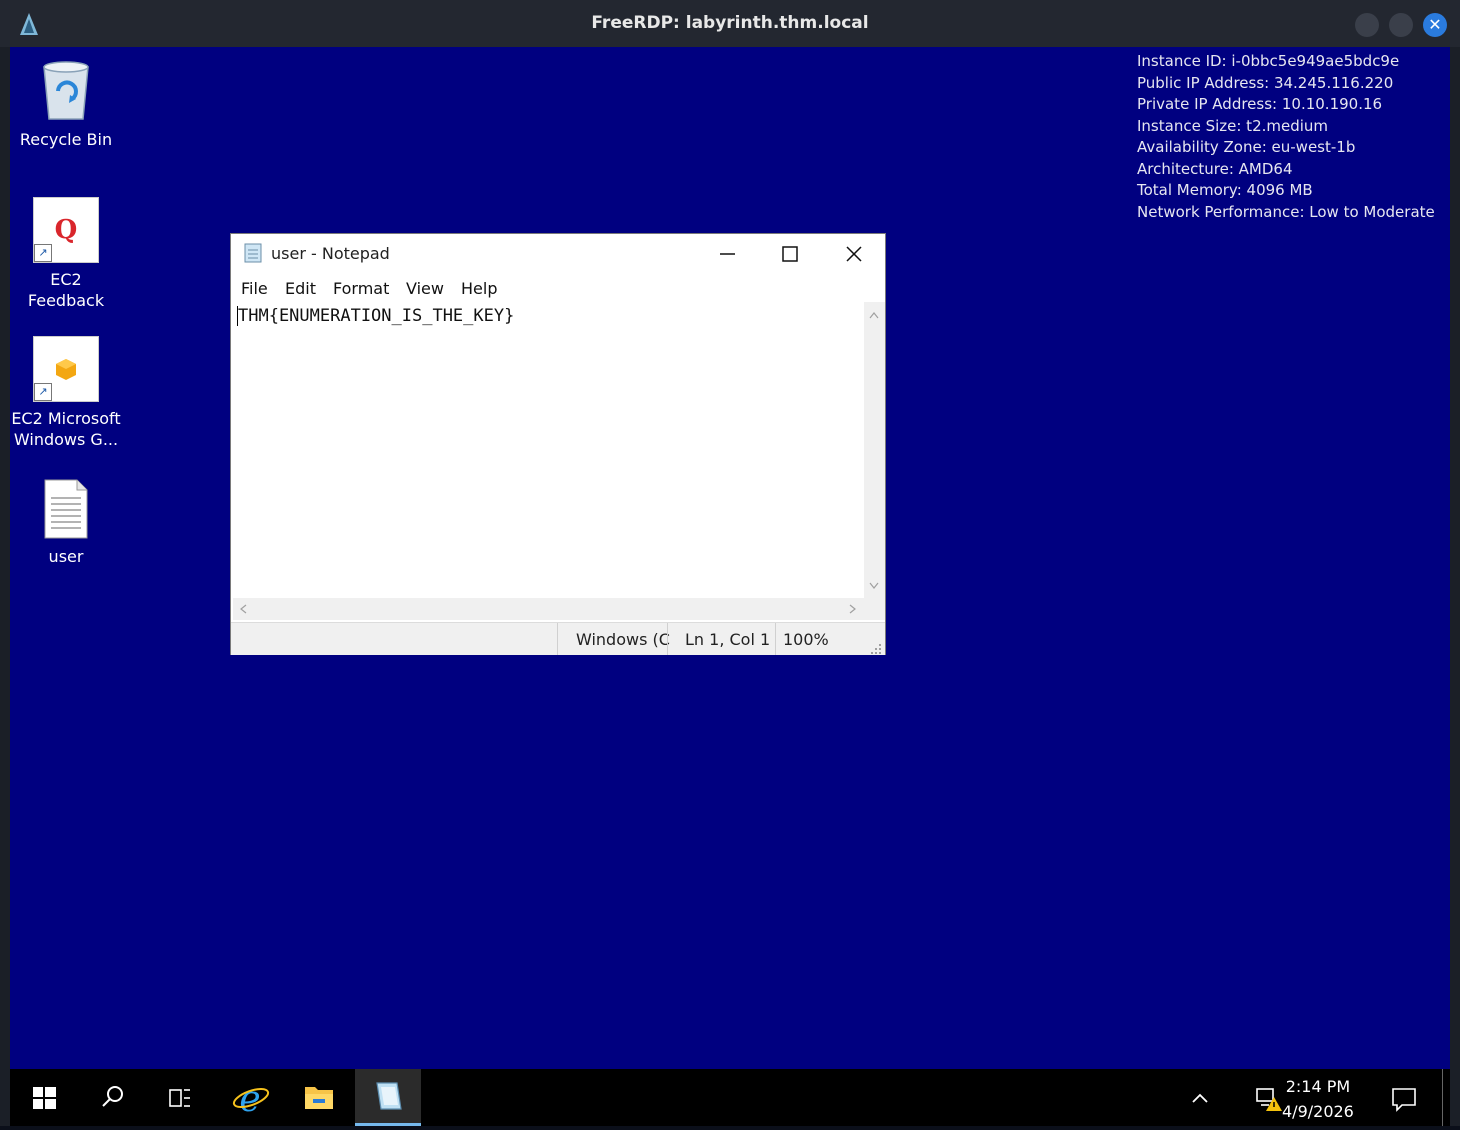 The image size is (1460, 1130). What do you see at coordinates (1455, 586) in the screenshot?
I see `right-host-edge` at bounding box center [1455, 586].